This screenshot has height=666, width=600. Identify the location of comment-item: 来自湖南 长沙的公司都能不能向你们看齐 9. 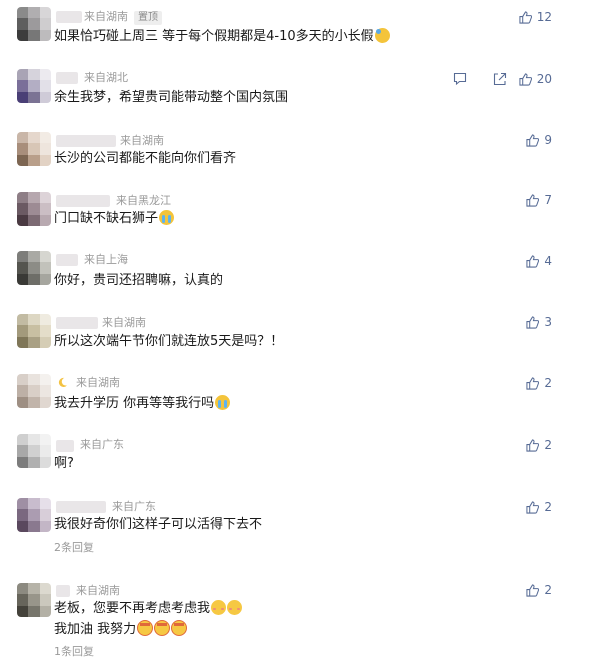
(300, 150).